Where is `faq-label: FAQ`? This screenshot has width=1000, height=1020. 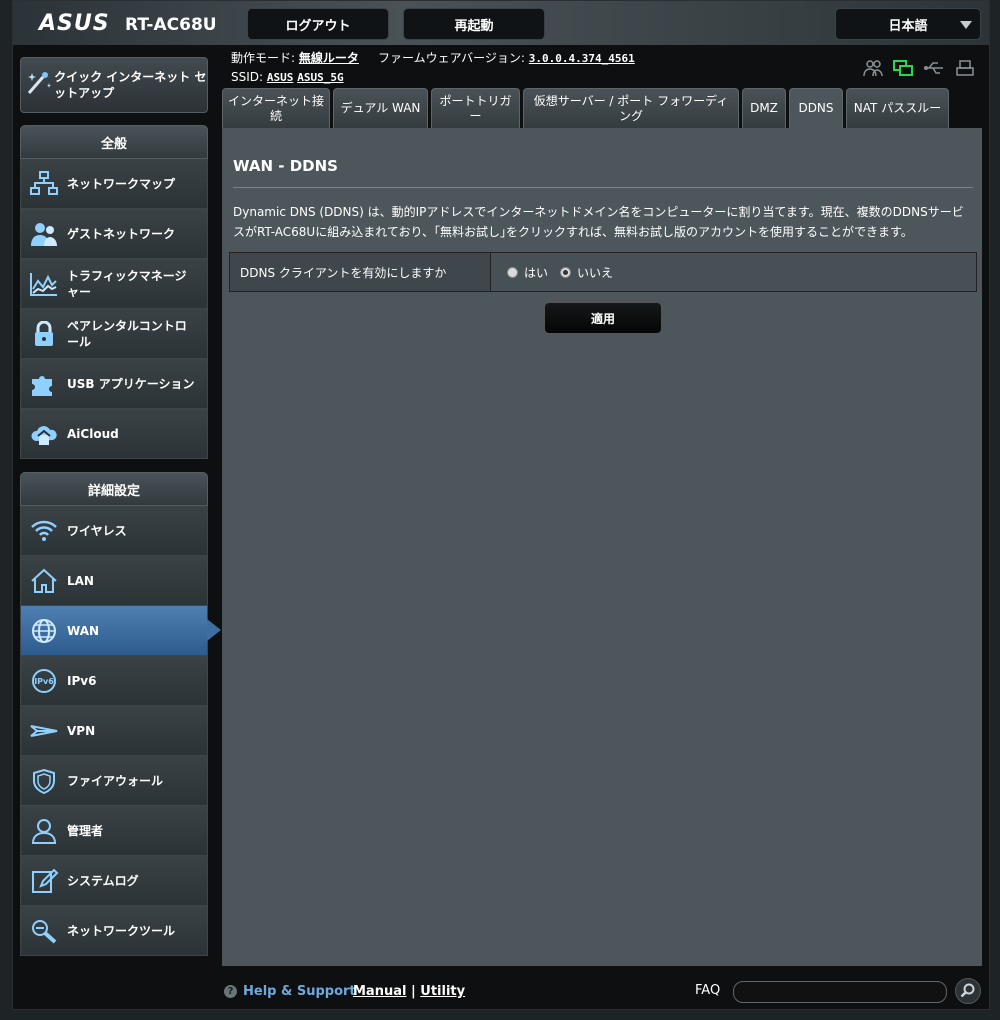 faq-label: FAQ is located at coordinates (708, 990).